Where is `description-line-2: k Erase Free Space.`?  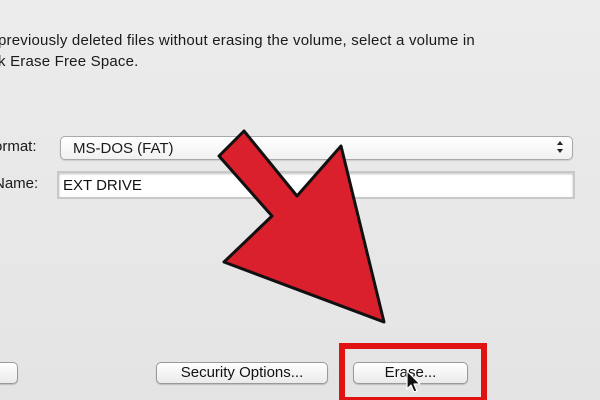 description-line-2: k Erase Free Space. is located at coordinates (69, 61).